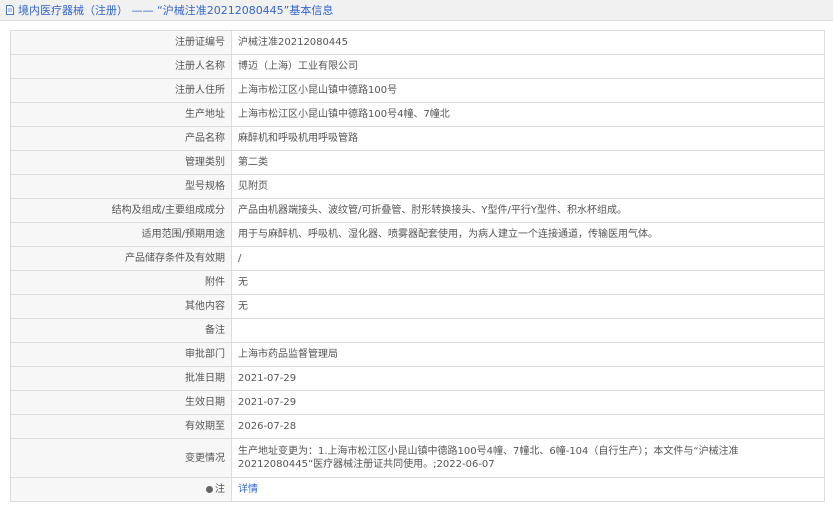  What do you see at coordinates (121, 378) in the screenshot?
I see `row-label: 批准日期` at bounding box center [121, 378].